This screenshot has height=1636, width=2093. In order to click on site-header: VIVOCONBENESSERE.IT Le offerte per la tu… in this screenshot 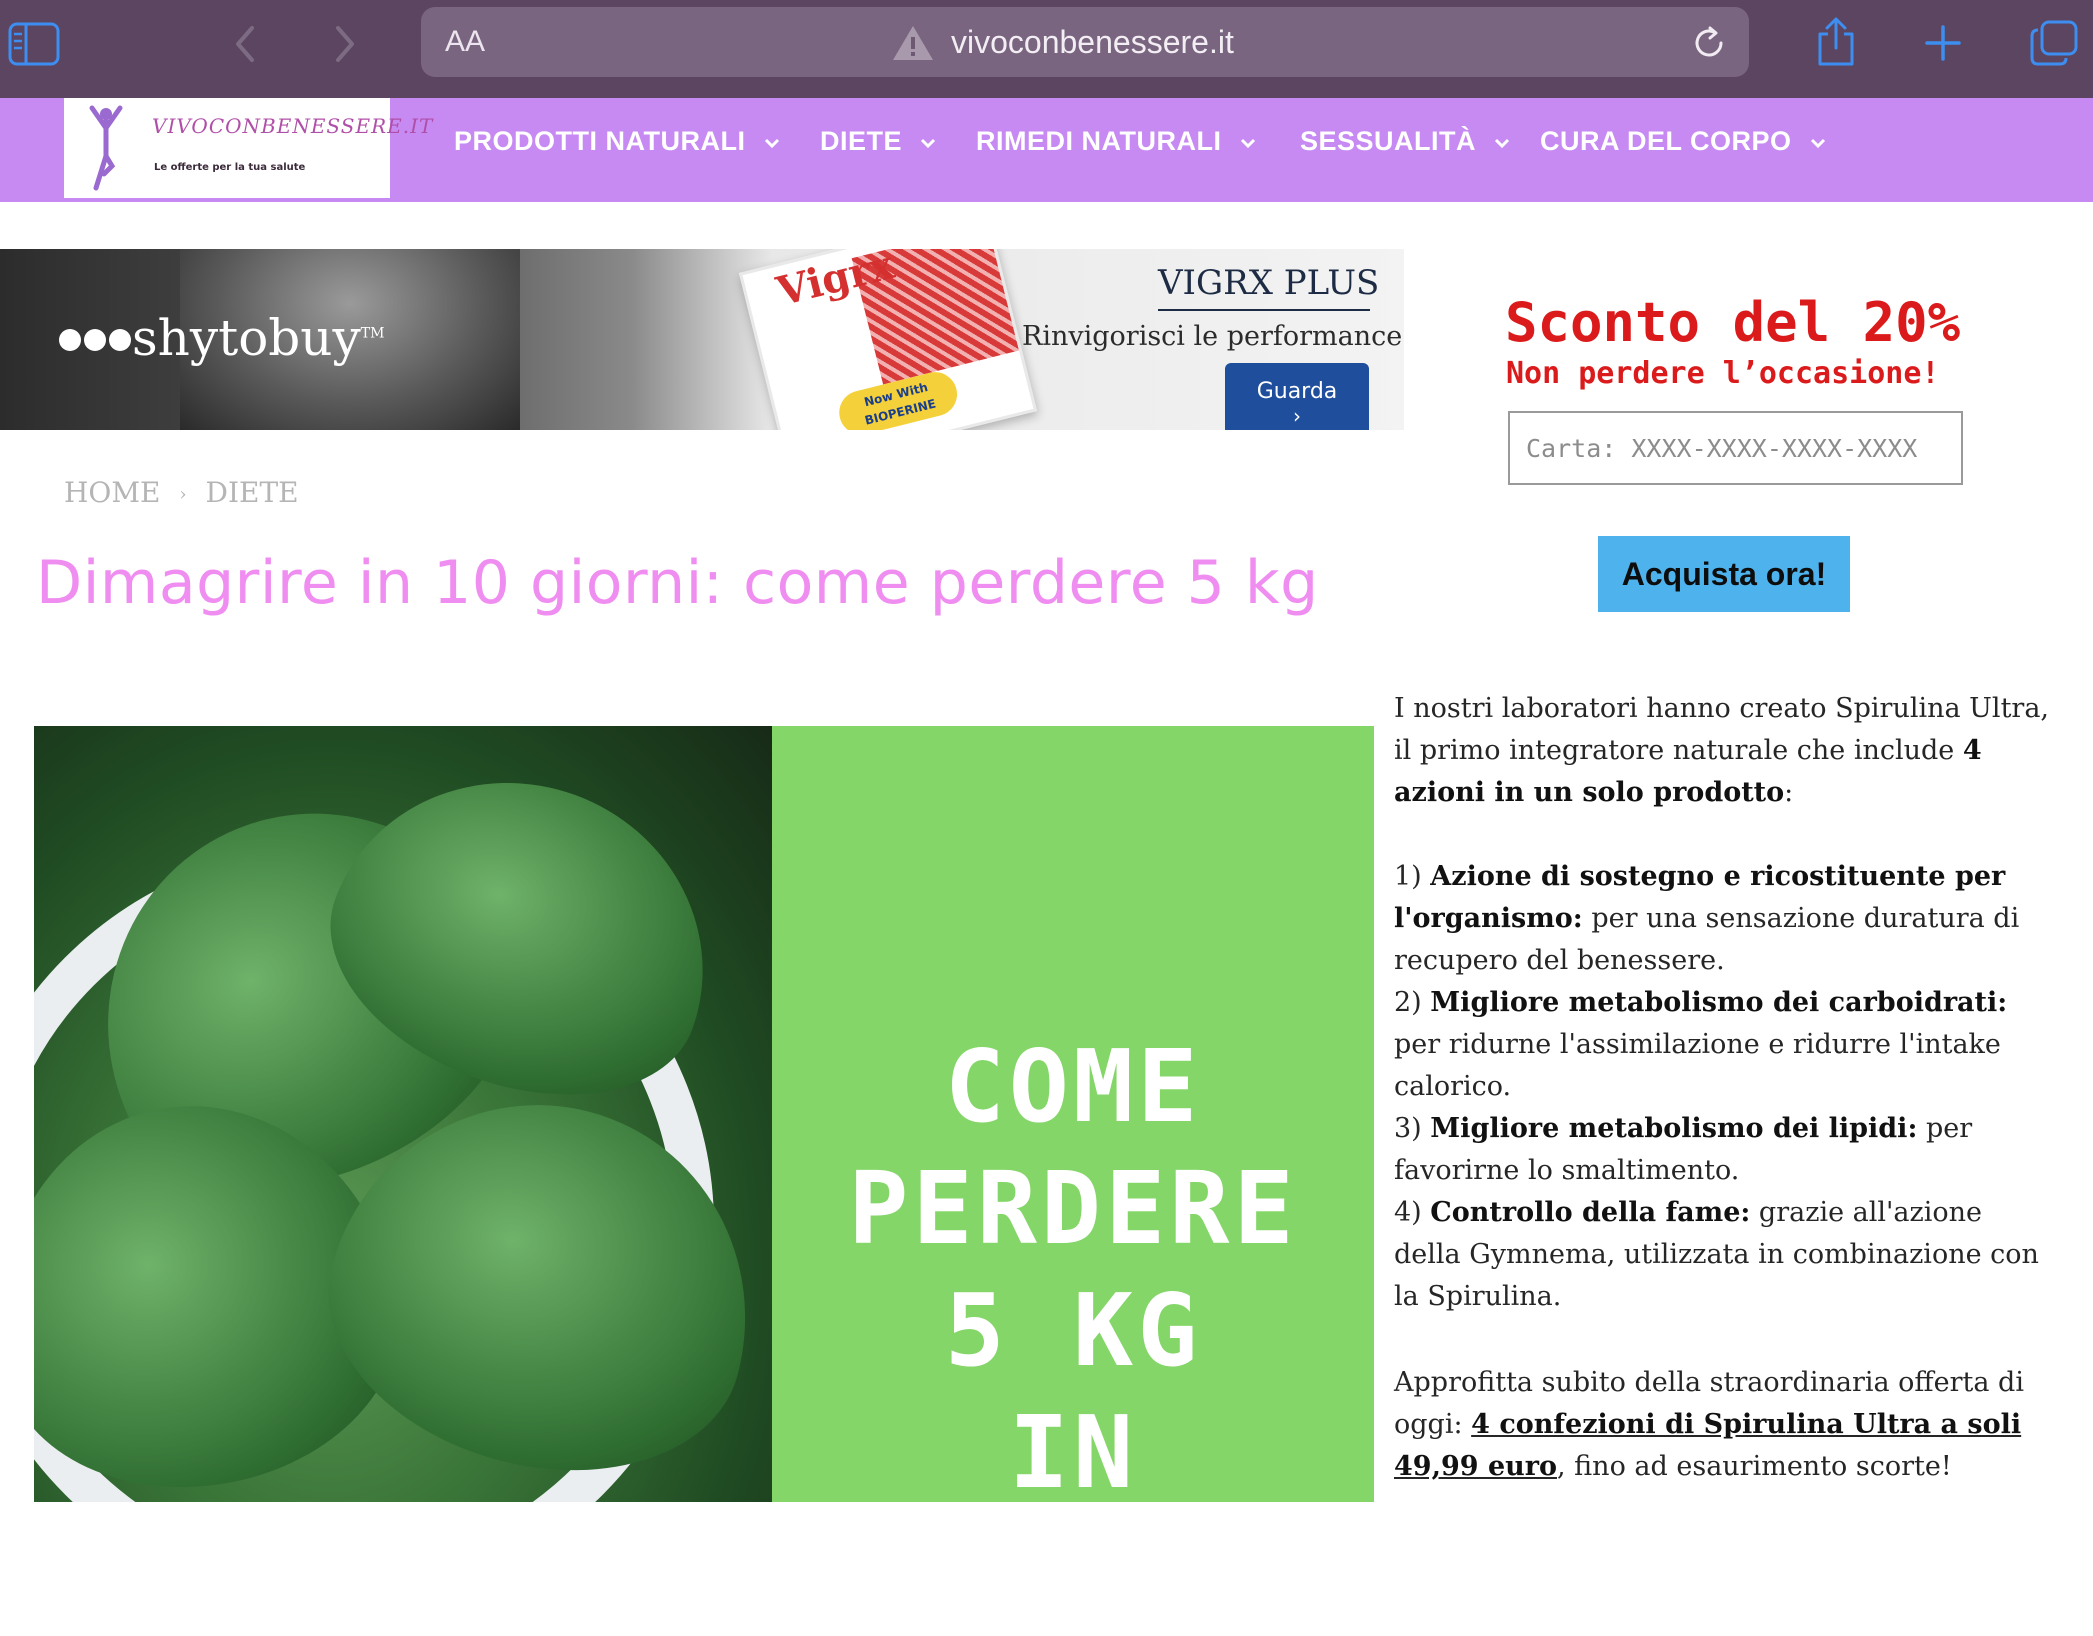, I will do `click(1046, 150)`.